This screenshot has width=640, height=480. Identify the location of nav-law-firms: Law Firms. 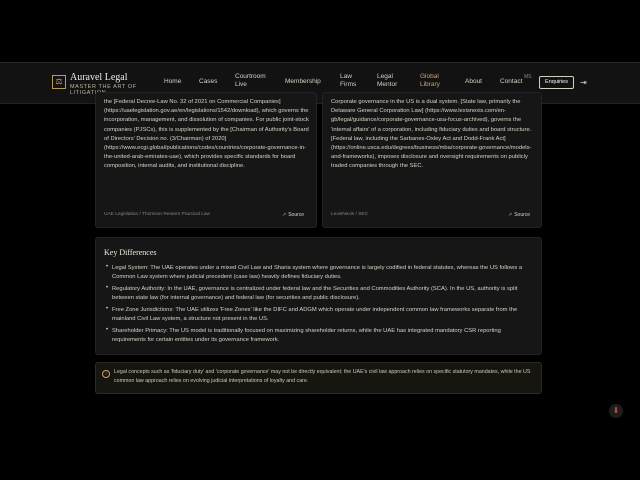
(352, 81).